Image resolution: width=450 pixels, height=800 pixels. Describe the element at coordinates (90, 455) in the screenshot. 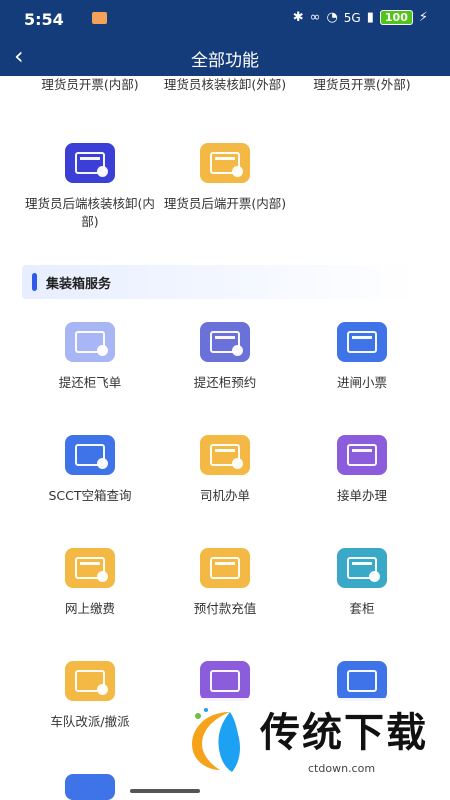

I see `box-search-icon` at that location.